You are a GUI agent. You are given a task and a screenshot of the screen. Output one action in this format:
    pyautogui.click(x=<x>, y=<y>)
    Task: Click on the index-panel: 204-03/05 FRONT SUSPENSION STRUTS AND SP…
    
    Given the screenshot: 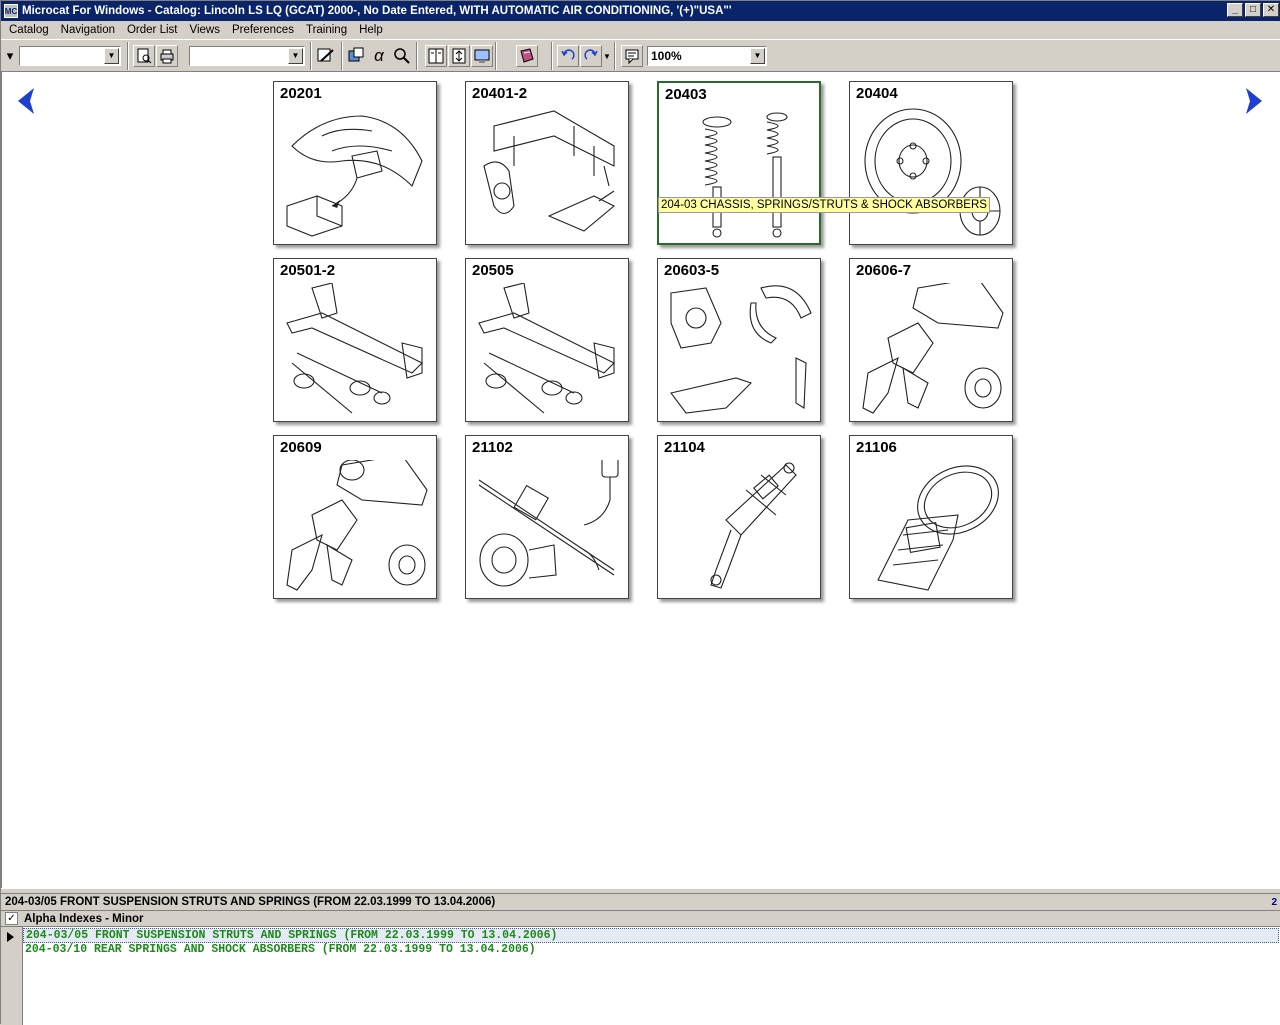 What is the action you would take?
    pyautogui.click(x=640, y=959)
    